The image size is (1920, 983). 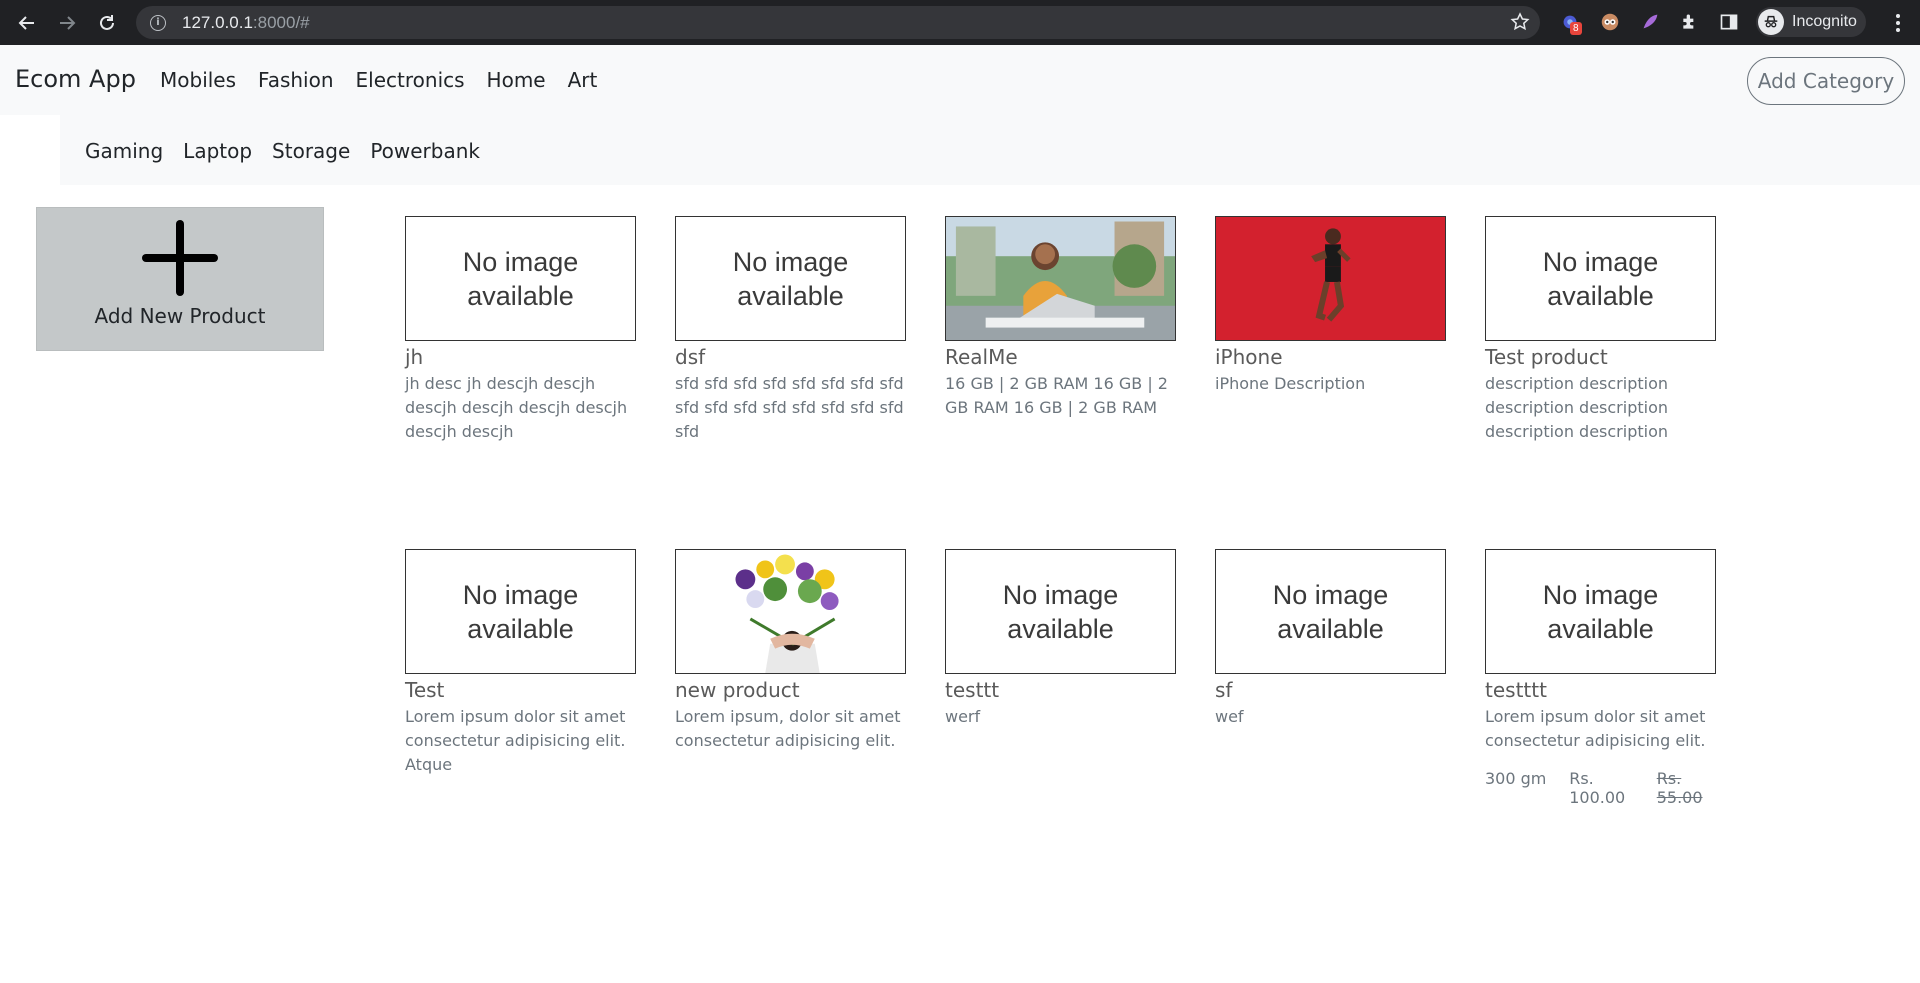 I want to click on product-card: iPhone iPhone Description, so click(x=1335, y=306).